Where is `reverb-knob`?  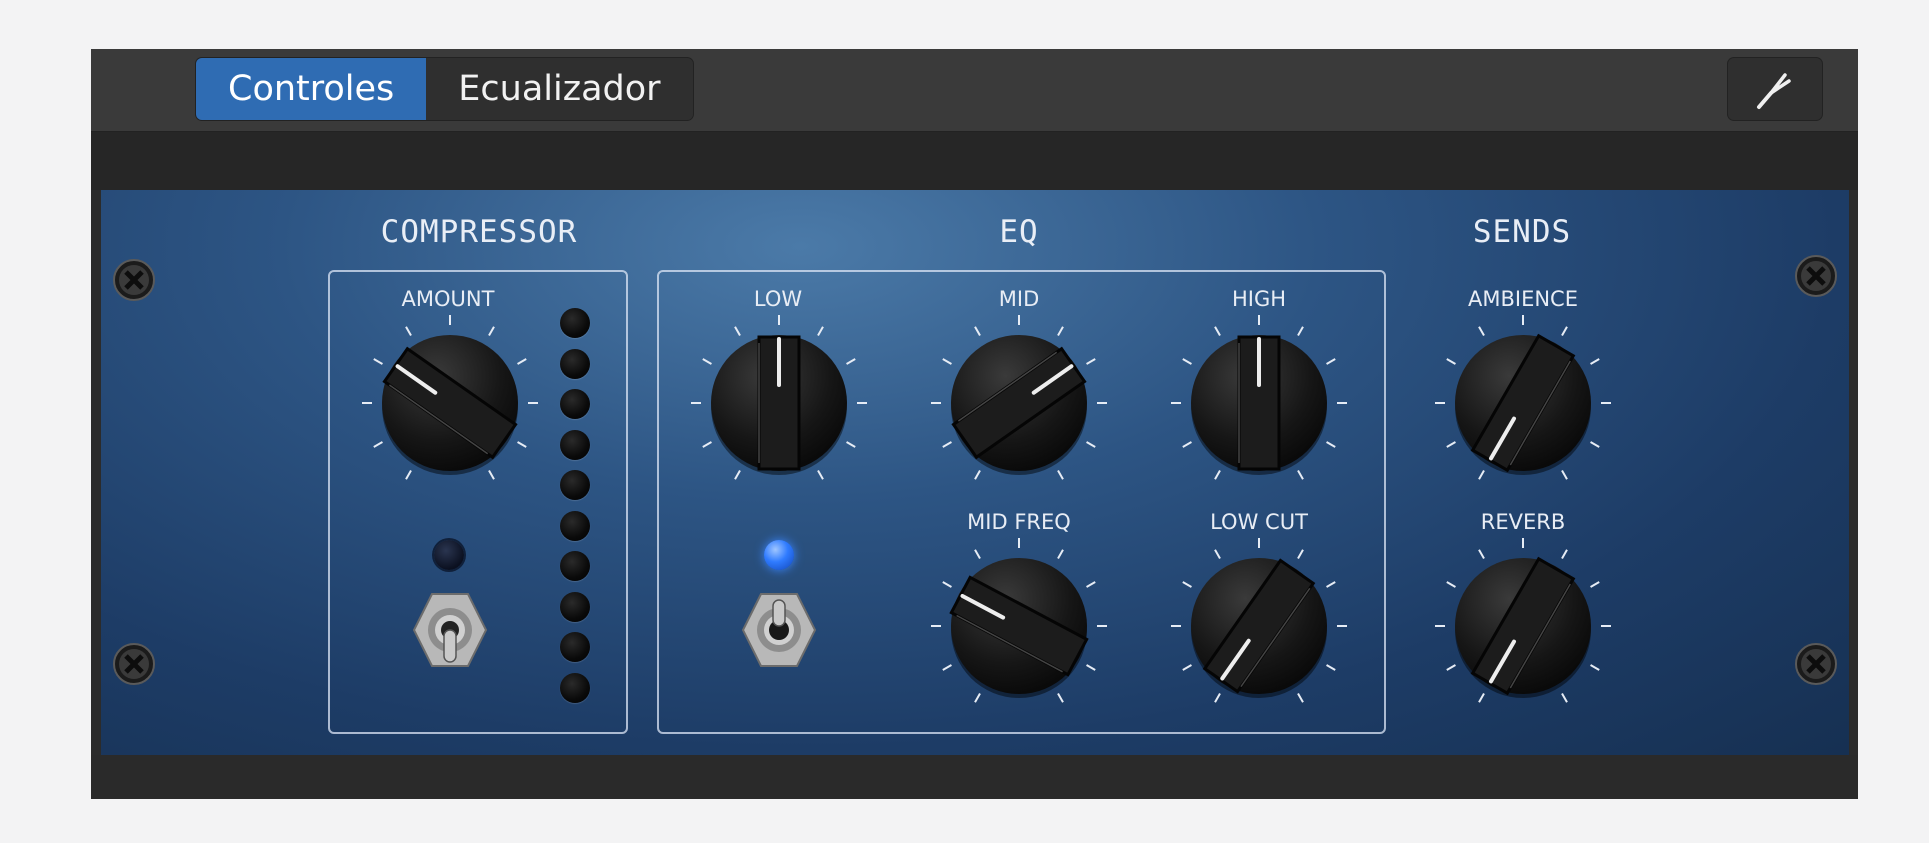
reverb-knob is located at coordinates (1523, 626).